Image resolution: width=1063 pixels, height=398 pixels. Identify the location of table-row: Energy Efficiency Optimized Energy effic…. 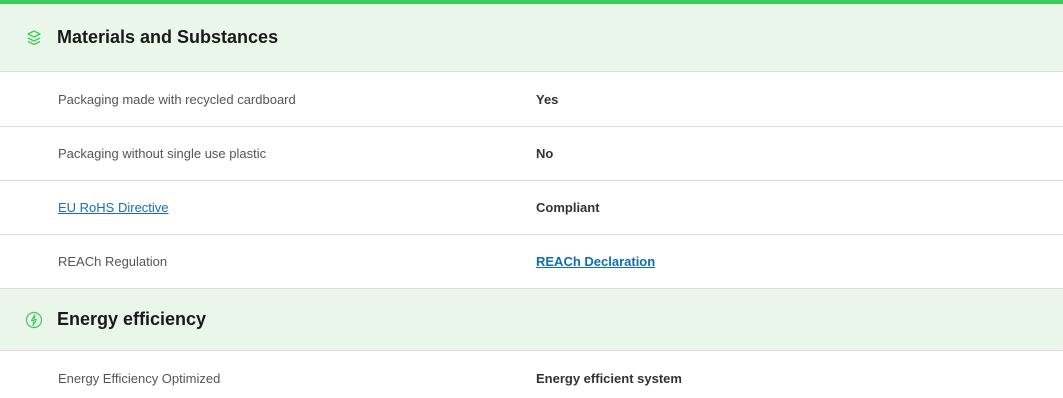
(531, 374).